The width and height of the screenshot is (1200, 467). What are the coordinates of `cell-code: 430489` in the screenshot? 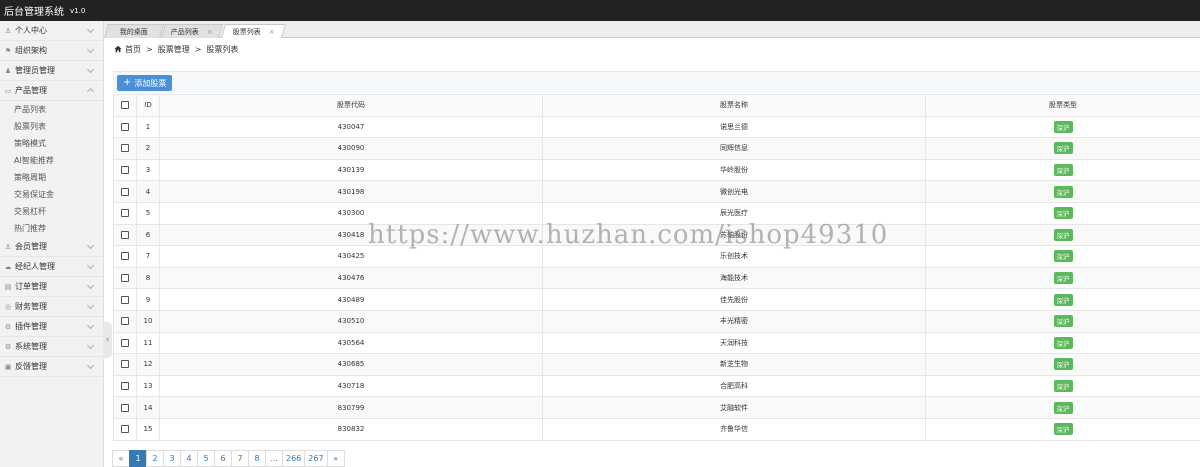 It's located at (351, 299).